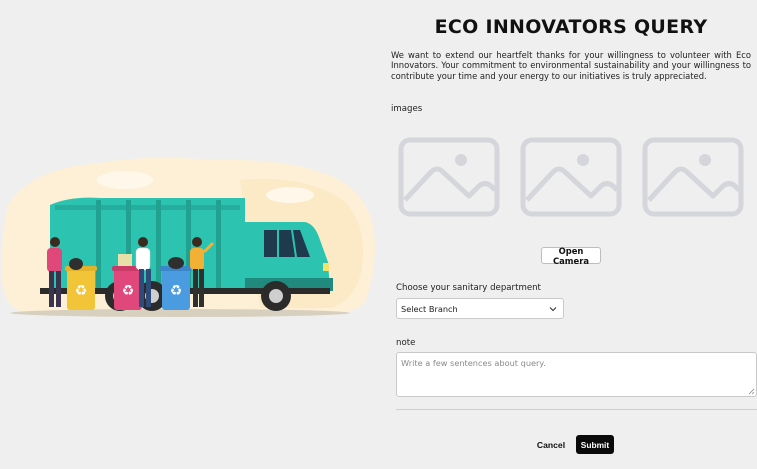 Image resolution: width=757 pixels, height=469 pixels. I want to click on open-camera-button: Open Camera, so click(571, 256).